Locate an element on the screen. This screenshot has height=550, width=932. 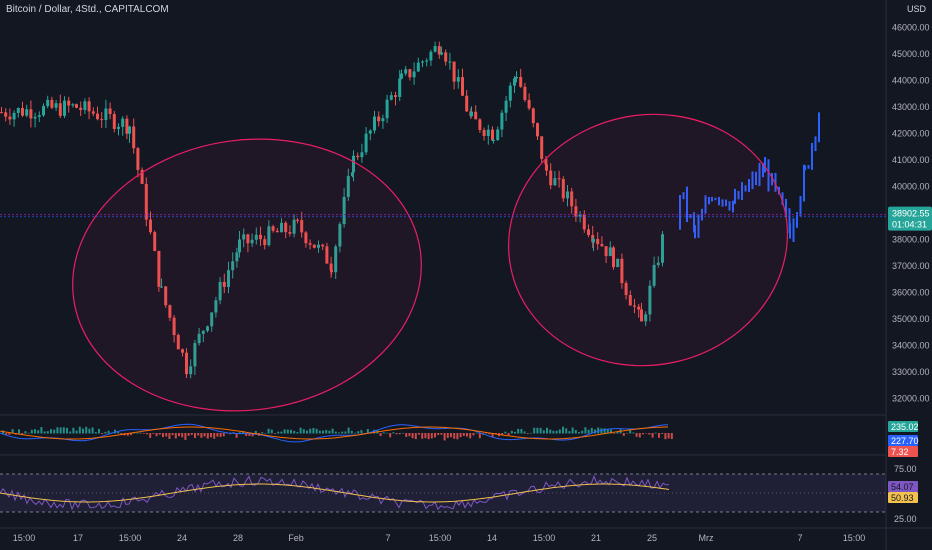
price-badge-value: 38902.55 is located at coordinates (911, 214).